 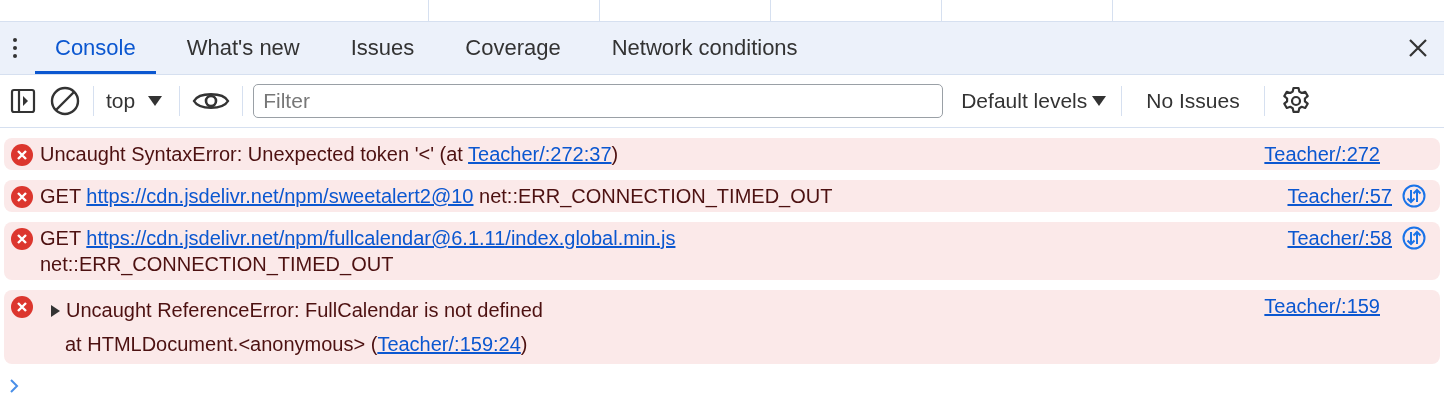 I want to click on link: https://cdn.jsdelivr.net/npm/fullcalendar@6.1.11/index.global.min.js, so click(x=381, y=238).